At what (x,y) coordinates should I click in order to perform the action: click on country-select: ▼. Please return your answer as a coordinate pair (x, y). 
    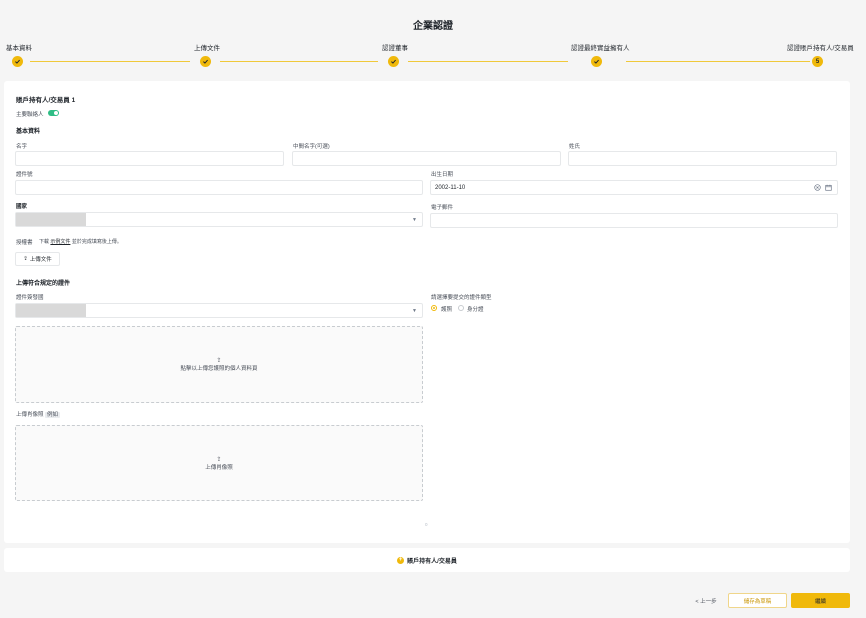
    Looking at the image, I should click on (219, 219).